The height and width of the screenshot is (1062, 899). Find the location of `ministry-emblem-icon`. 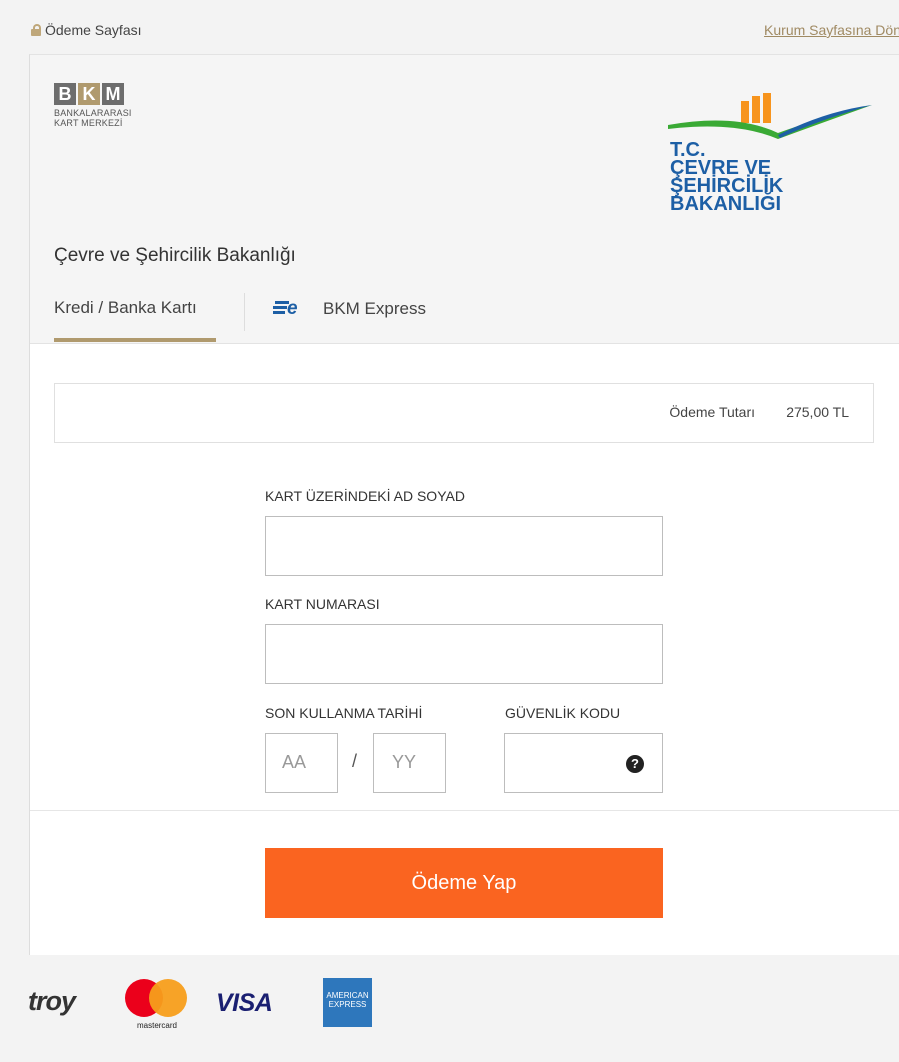

ministry-emblem-icon is located at coordinates (770, 116).